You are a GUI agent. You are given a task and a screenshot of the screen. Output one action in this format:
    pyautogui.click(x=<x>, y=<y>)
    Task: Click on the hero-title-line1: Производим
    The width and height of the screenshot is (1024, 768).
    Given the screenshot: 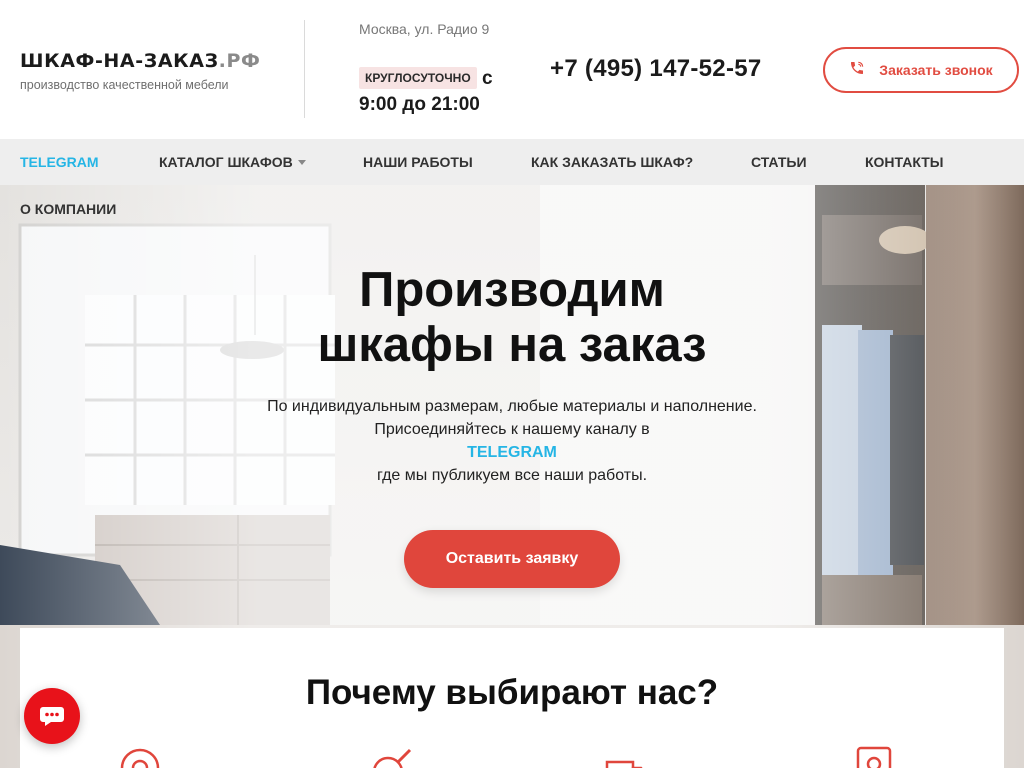 What is the action you would take?
    pyautogui.click(x=512, y=290)
    